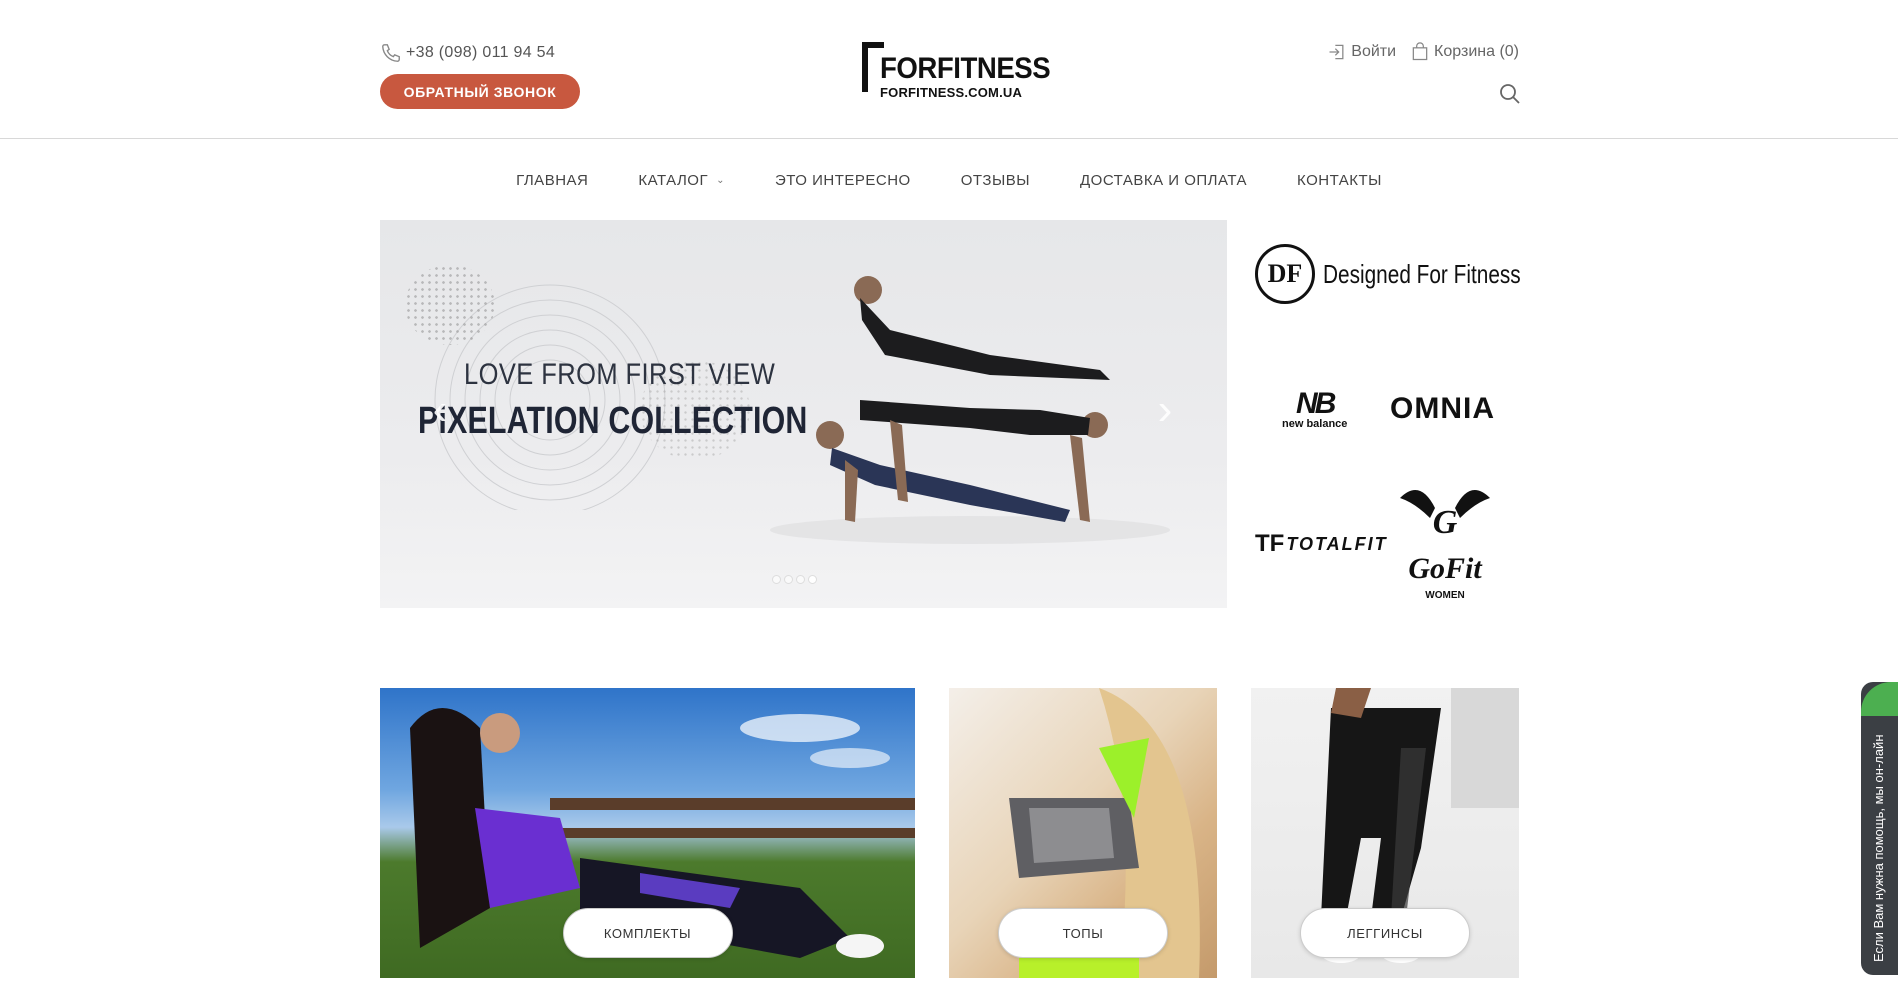 Image resolution: width=1898 pixels, height=995 pixels. I want to click on search-icon, so click(1510, 94).